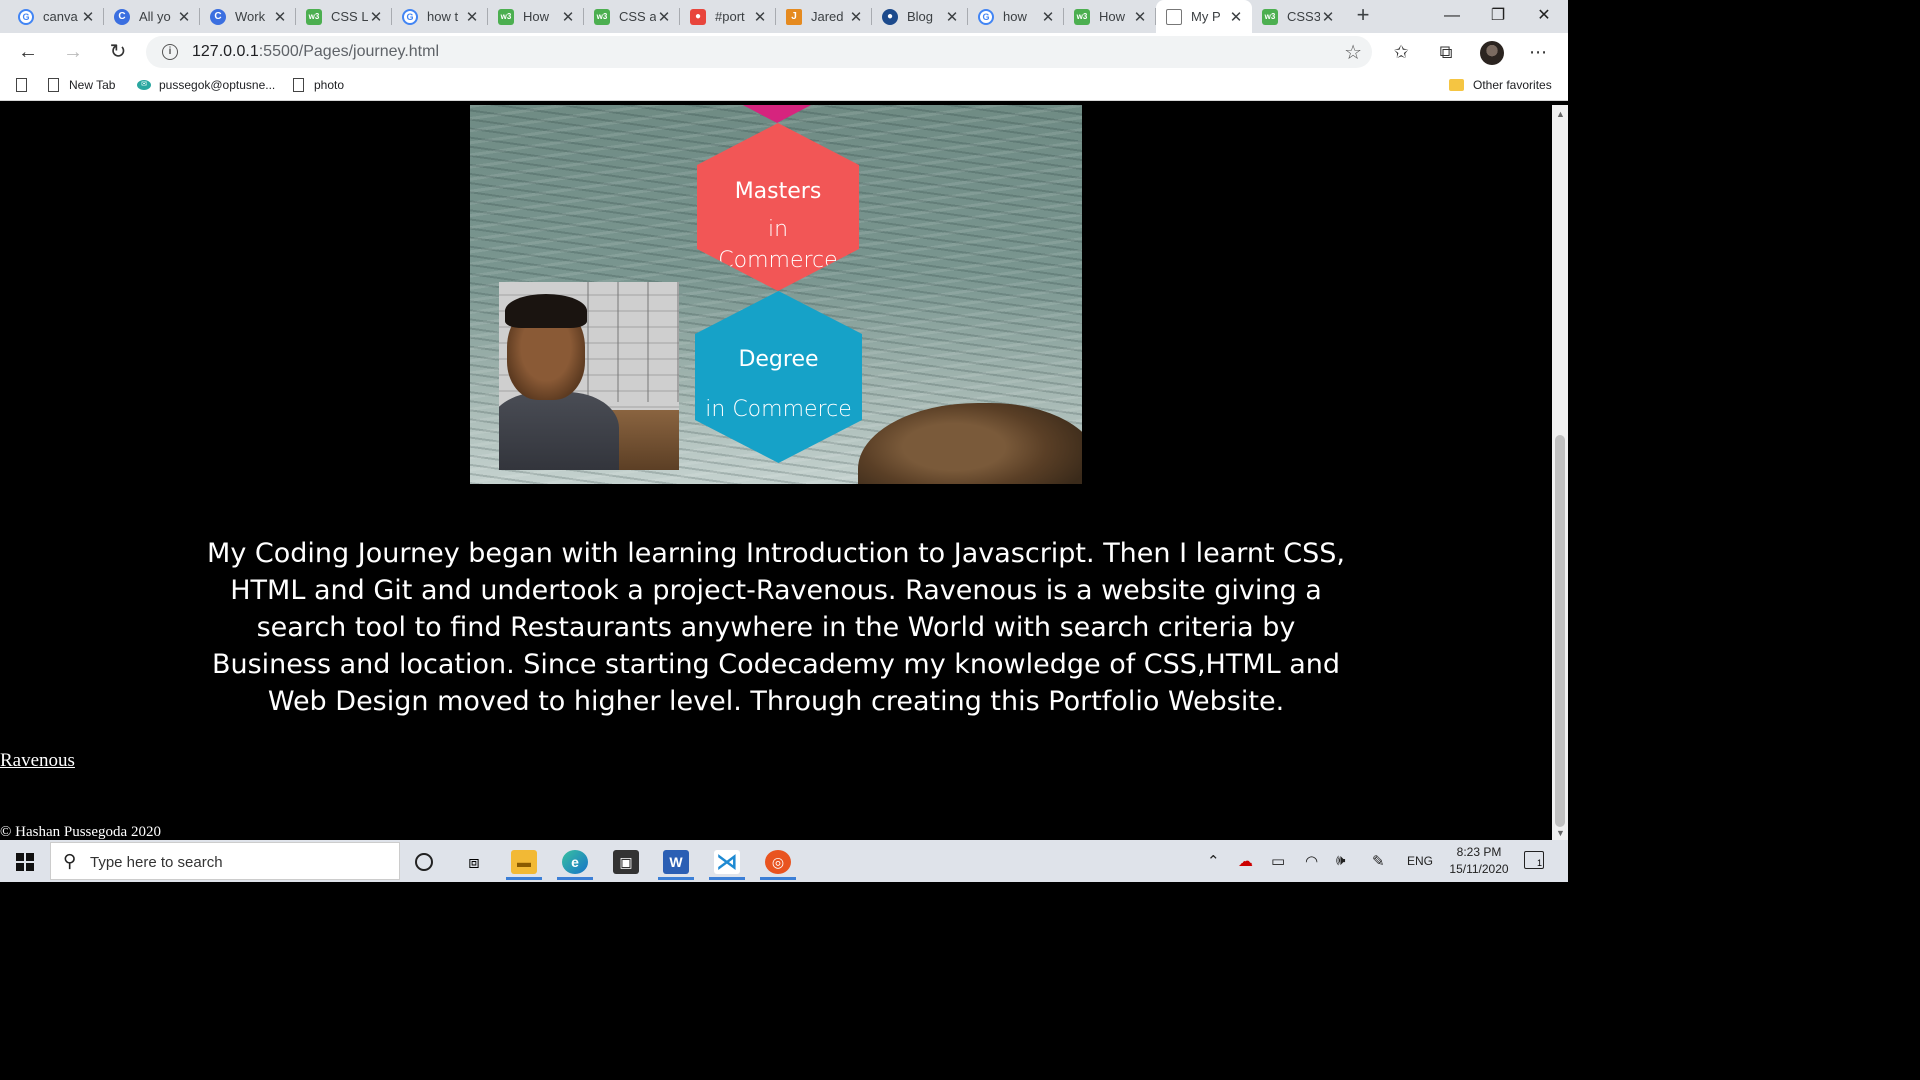 This screenshot has height=1080, width=1920. I want to click on address-bar: i 127.0.0.1:5500/Pages/journey.html ☆, so click(759, 52).